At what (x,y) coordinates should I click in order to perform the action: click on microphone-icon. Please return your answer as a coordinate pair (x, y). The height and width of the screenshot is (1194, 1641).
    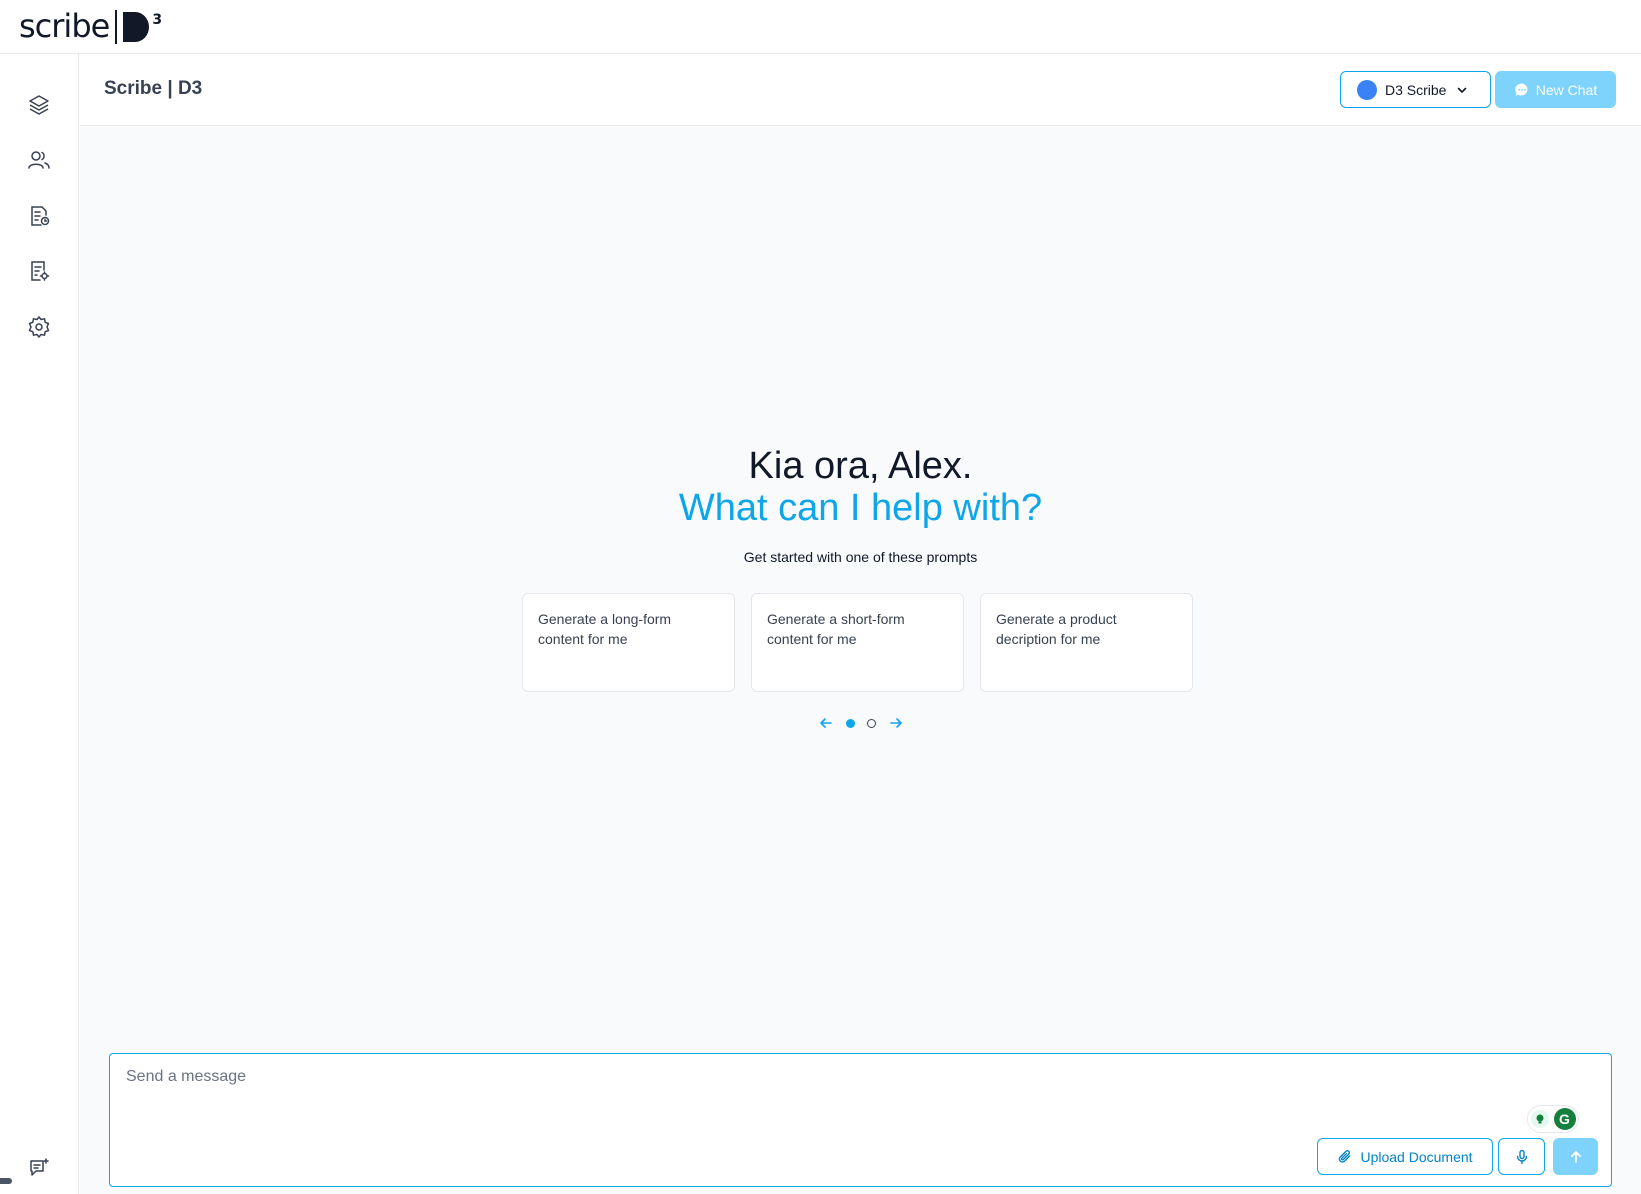
    Looking at the image, I should click on (1521, 1156).